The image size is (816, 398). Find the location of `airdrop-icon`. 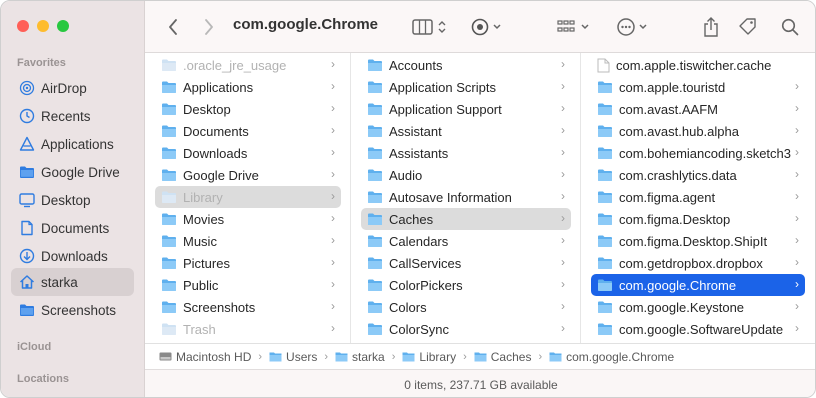

airdrop-icon is located at coordinates (27, 88).